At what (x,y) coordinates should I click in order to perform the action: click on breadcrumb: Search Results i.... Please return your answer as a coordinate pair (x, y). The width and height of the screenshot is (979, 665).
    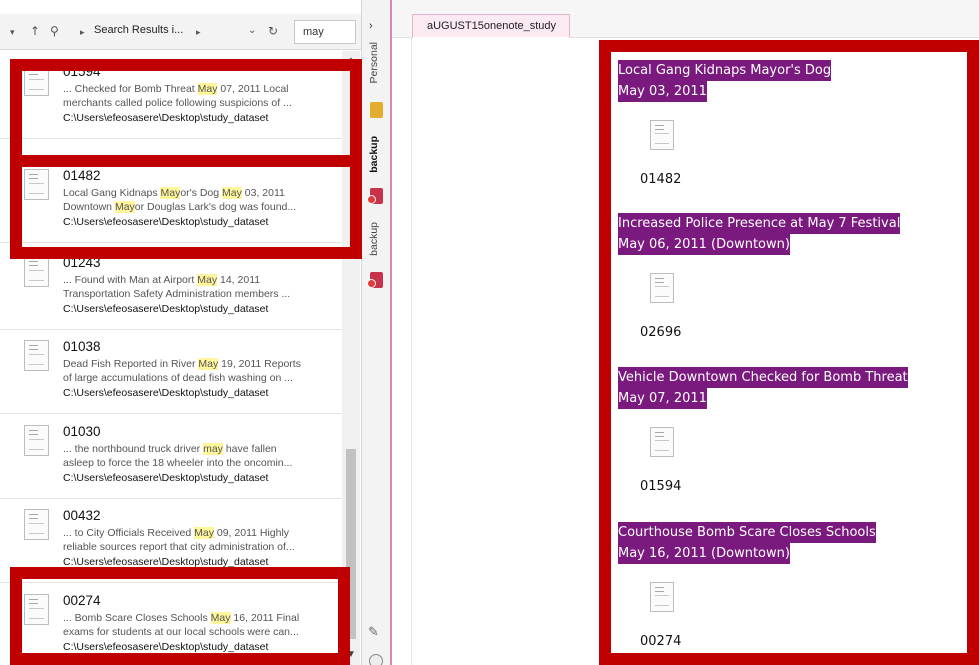
    Looking at the image, I should click on (138, 30).